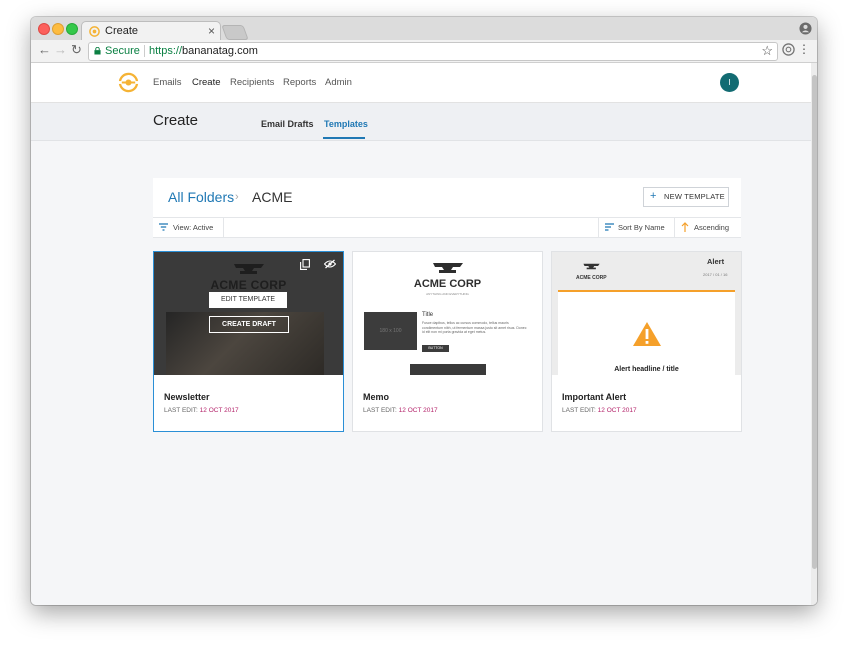  Describe the element at coordinates (715, 274) in the screenshot. I see `alert-date: 2017 / 01 / 16` at that location.